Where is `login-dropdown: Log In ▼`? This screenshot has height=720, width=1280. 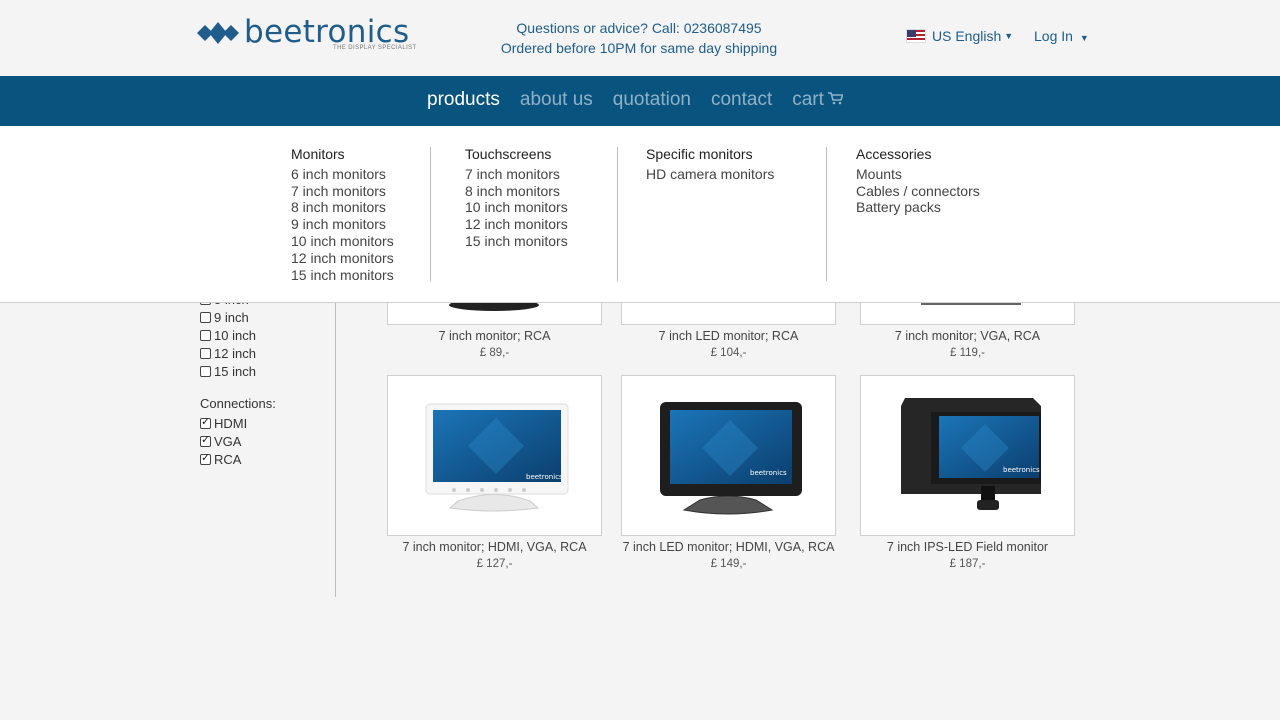
login-dropdown: Log In ▼ is located at coordinates (1061, 36).